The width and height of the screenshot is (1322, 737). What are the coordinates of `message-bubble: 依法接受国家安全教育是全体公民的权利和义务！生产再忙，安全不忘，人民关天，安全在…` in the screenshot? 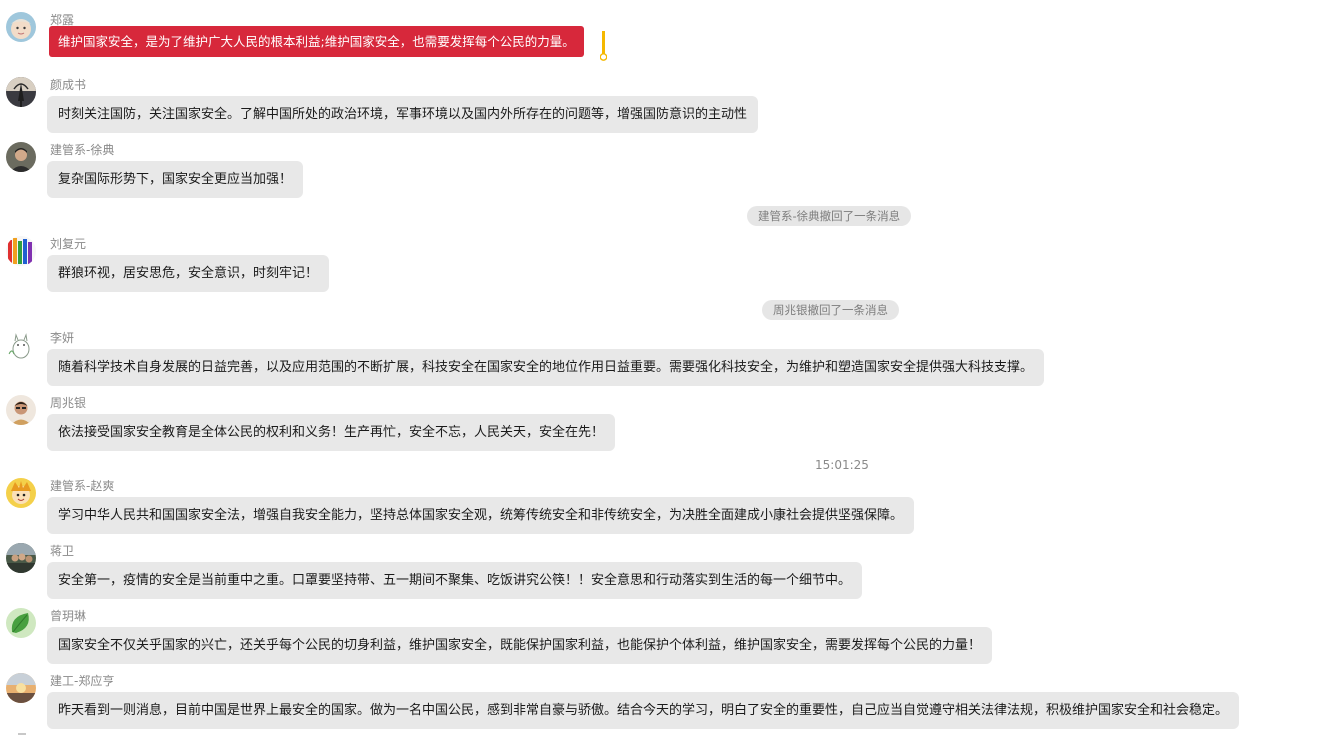 It's located at (331, 432).